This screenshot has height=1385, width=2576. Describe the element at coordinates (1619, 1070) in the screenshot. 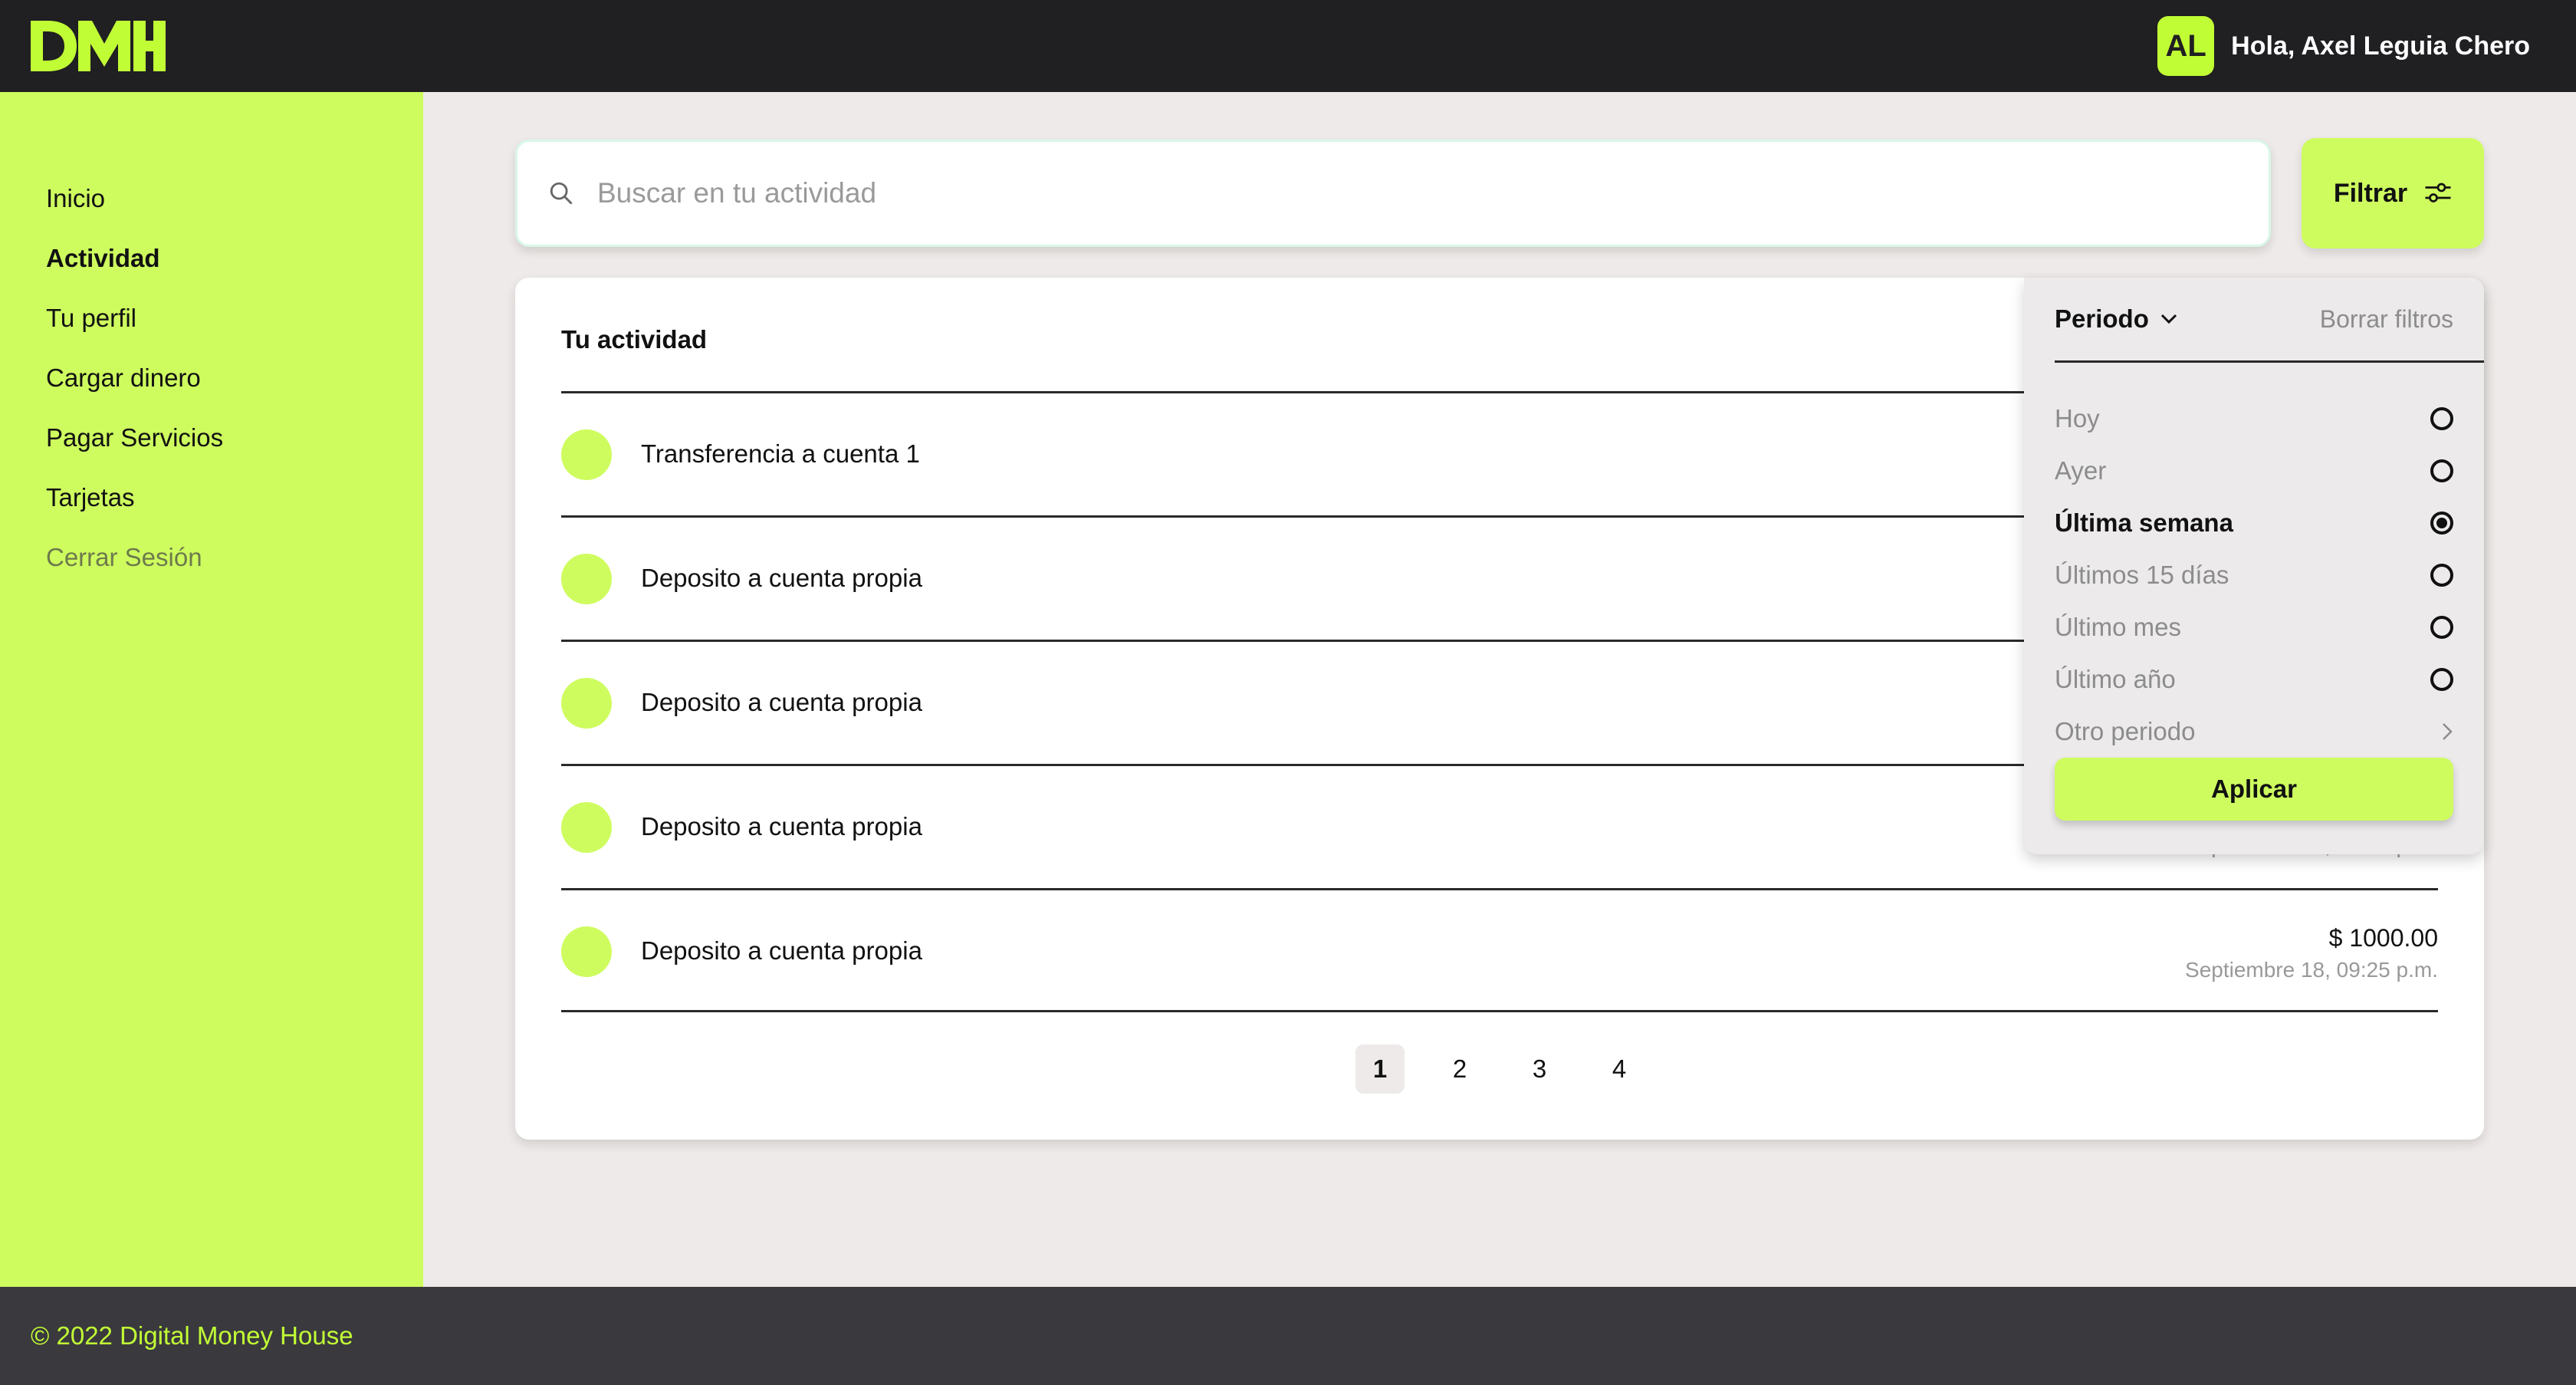

I see `page-button-4: 4` at that location.